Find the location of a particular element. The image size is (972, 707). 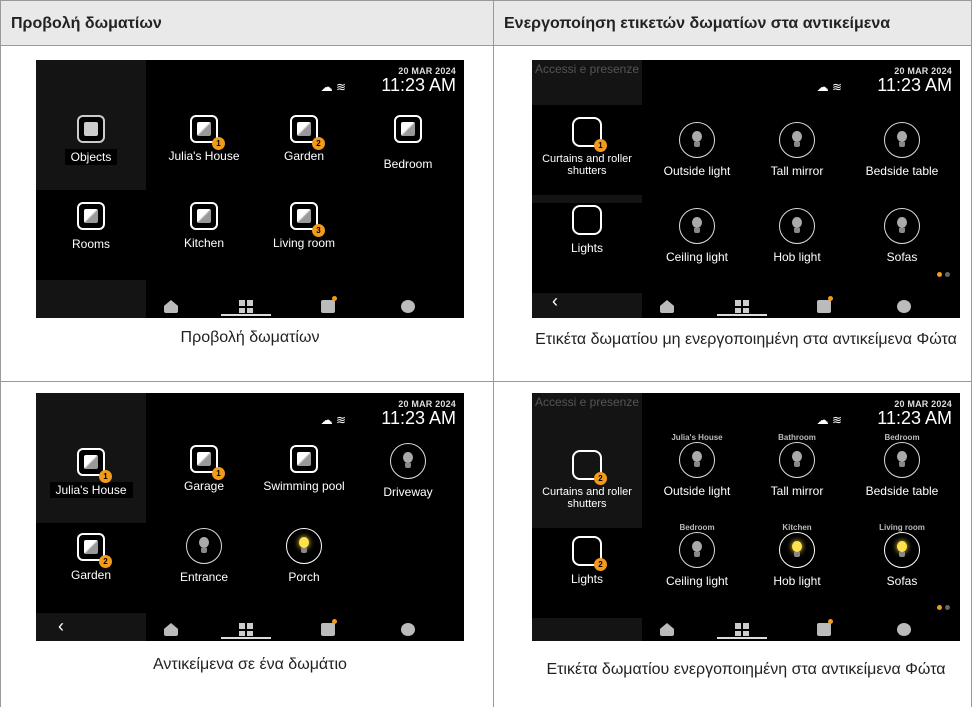

tile-light: Entrance is located at coordinates (204, 556).